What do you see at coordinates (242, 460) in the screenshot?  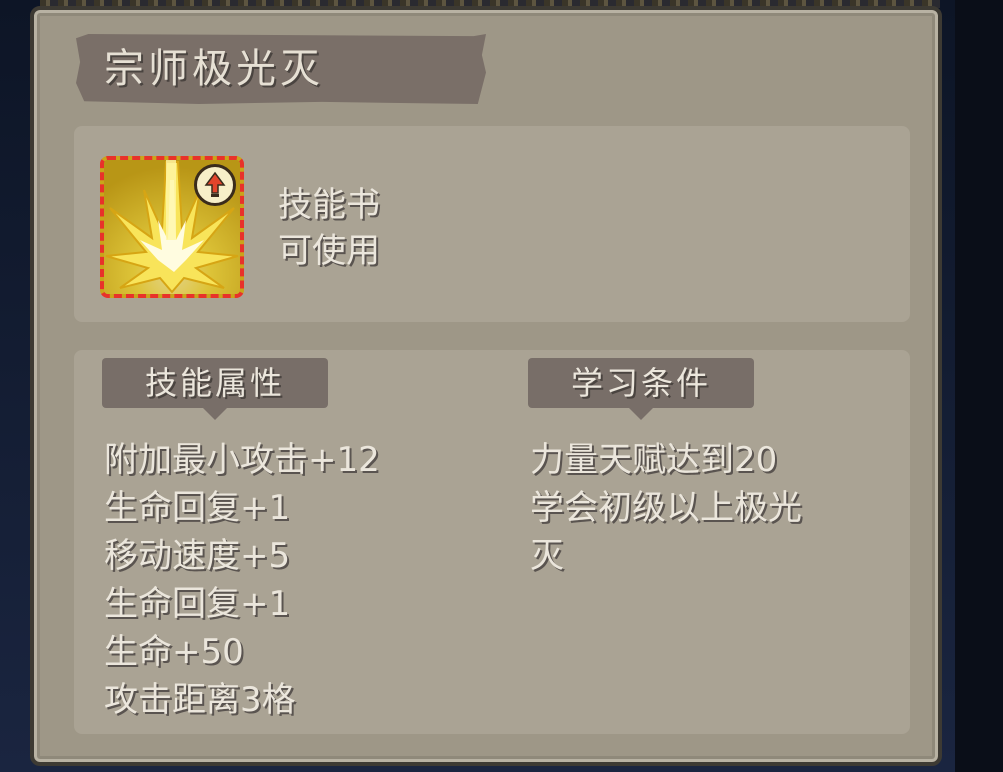 I see `attribute-item: 附加最小攻击+12` at bounding box center [242, 460].